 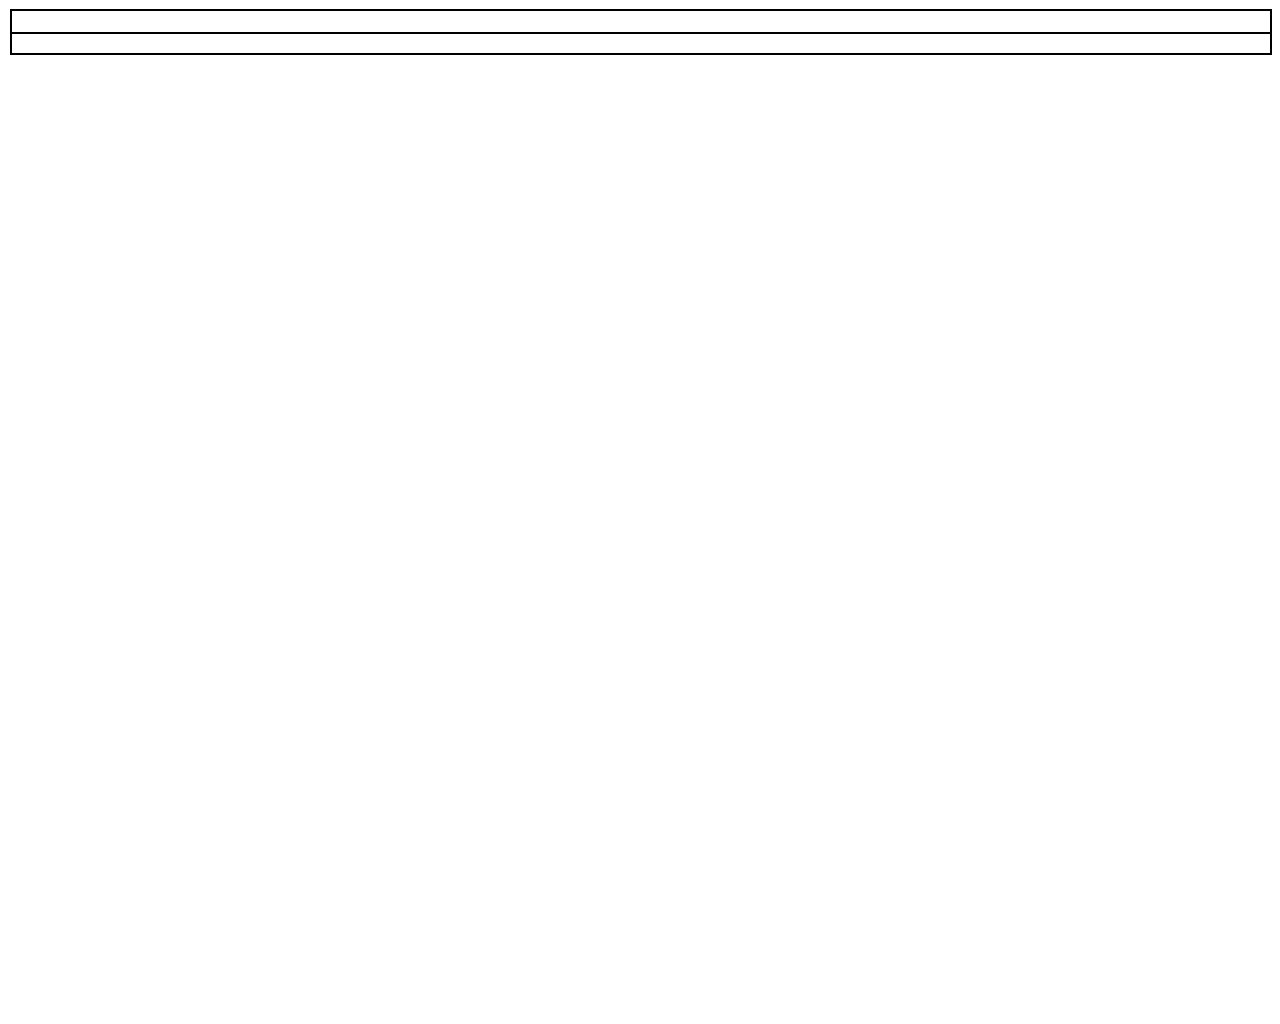 I want to click on legend-line-td2m, so click(x=58, y=368).